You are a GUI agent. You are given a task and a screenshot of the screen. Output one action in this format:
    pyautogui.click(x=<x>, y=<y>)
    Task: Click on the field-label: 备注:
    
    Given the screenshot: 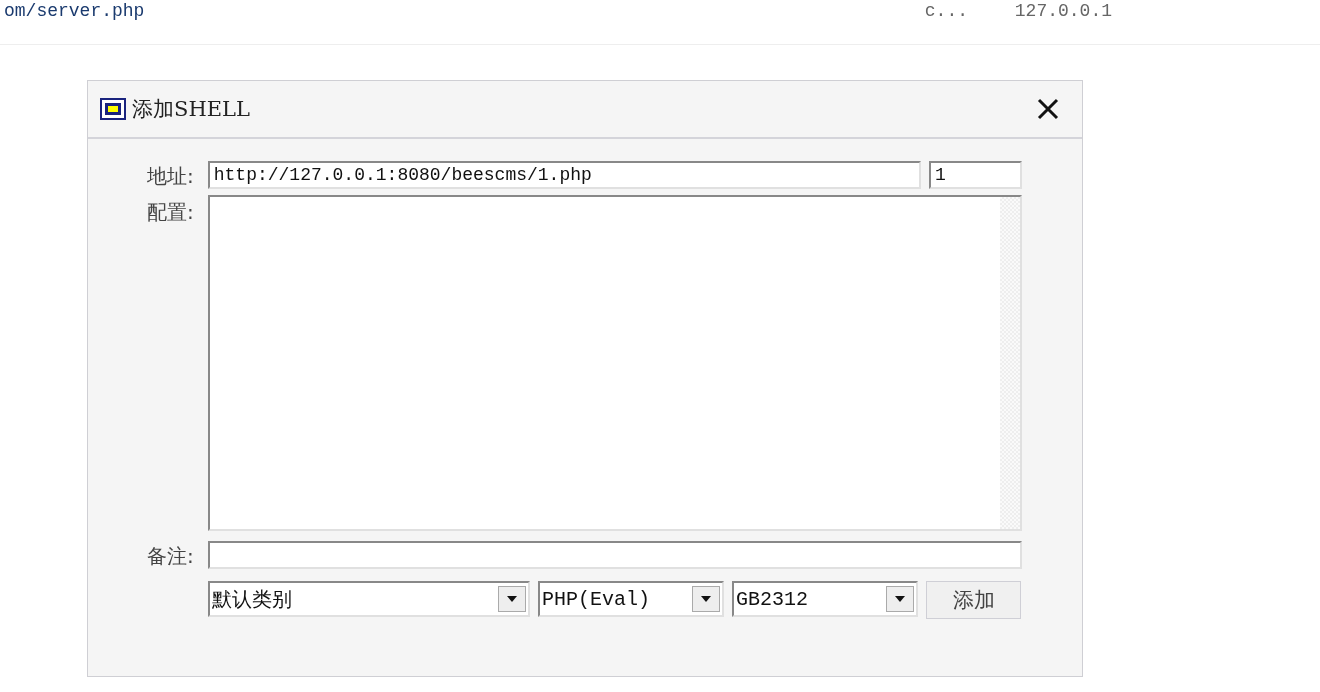 What is the action you would take?
    pyautogui.click(x=170, y=556)
    